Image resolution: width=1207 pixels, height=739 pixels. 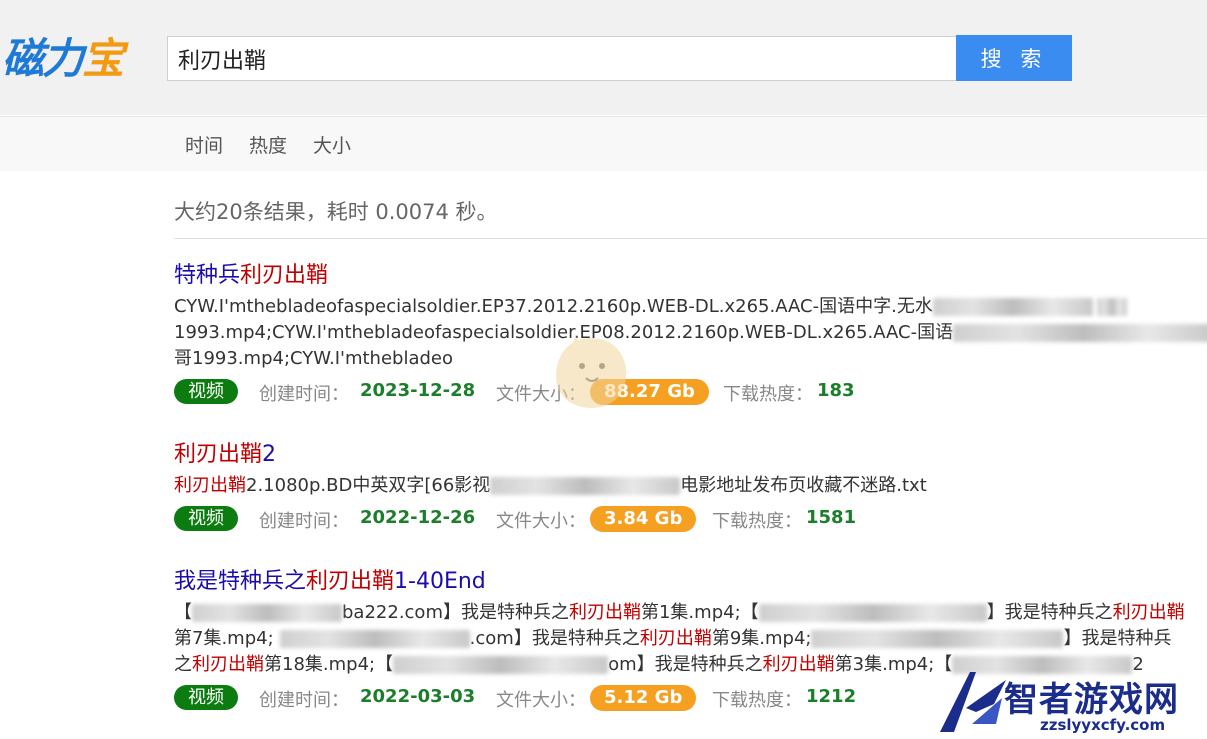 I want to click on desc-text: 2.1080p.BD中英双字[66影视, so click(x=368, y=485).